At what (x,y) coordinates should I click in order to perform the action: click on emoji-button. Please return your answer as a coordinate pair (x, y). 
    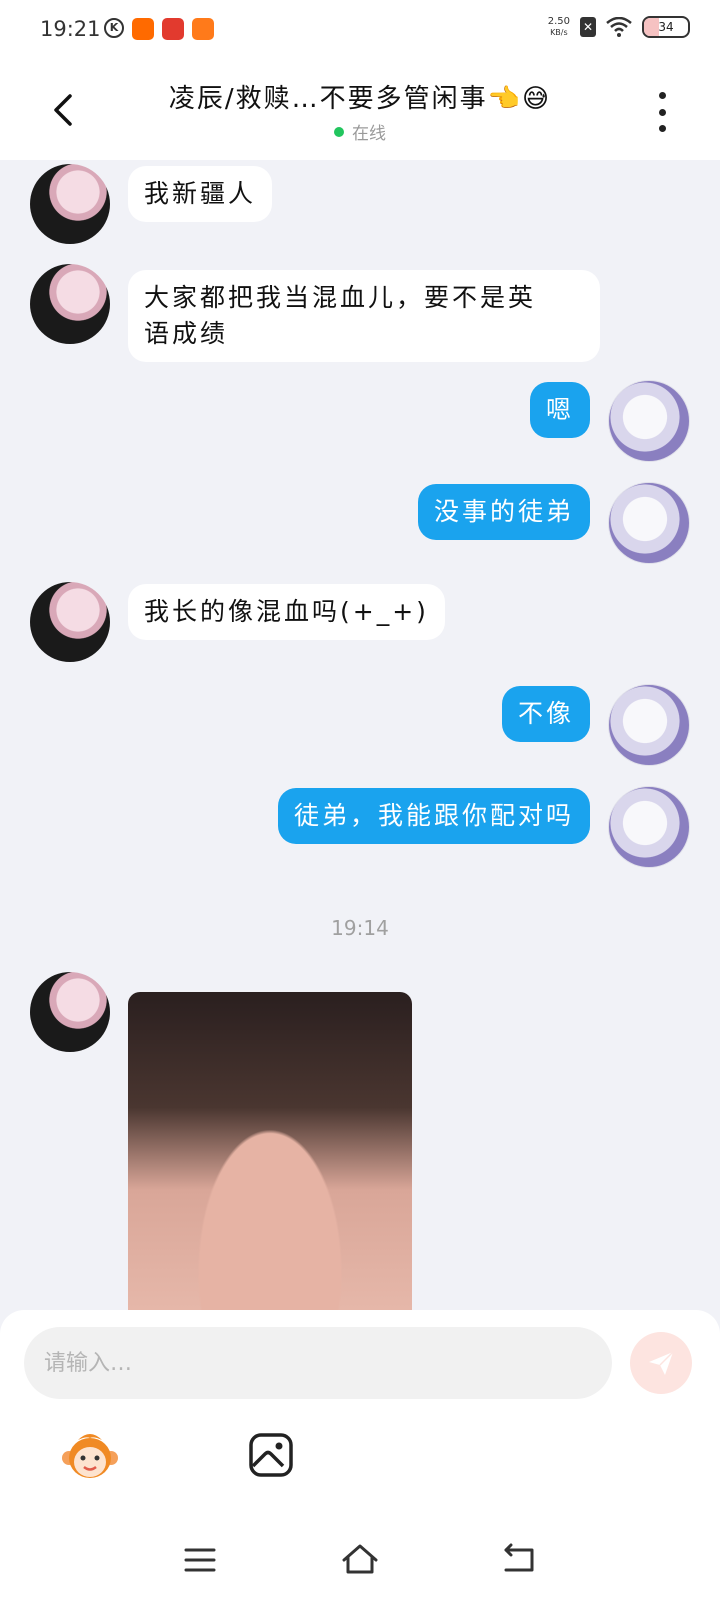
    Looking at the image, I should click on (90, 1456).